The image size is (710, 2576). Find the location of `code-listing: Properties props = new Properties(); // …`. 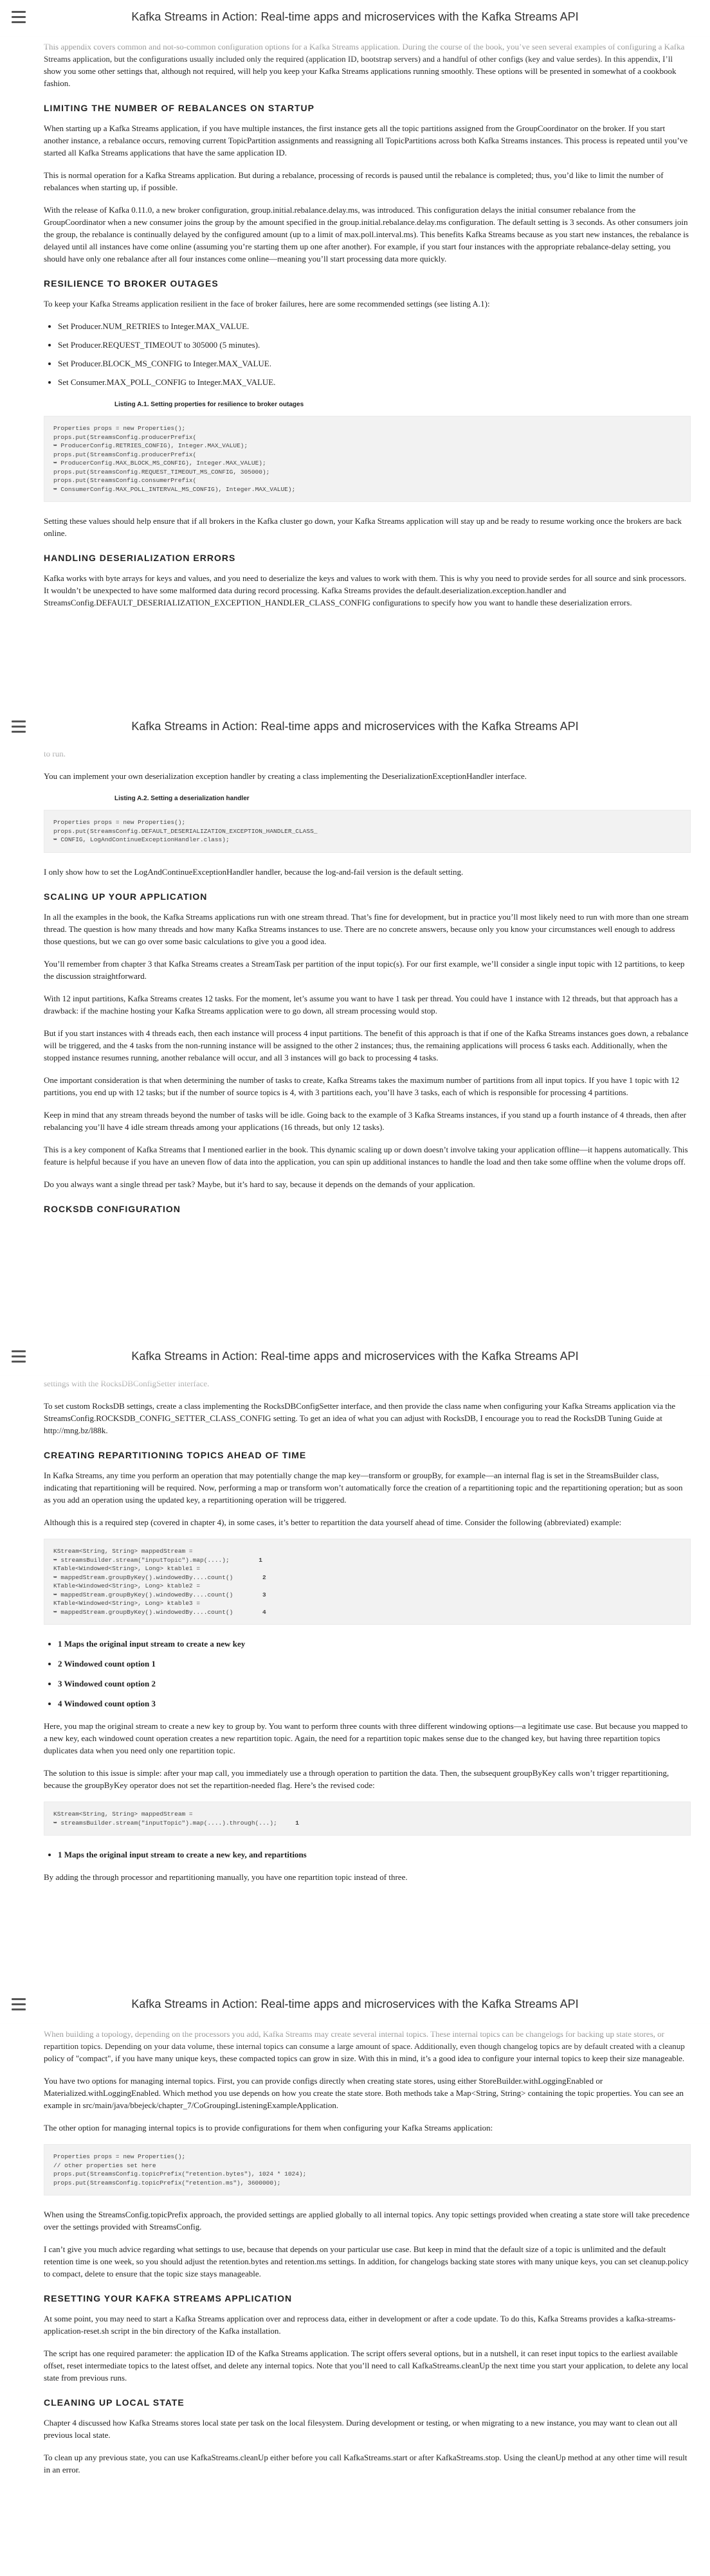

code-listing: Properties props = new Properties(); // … is located at coordinates (367, 2170).